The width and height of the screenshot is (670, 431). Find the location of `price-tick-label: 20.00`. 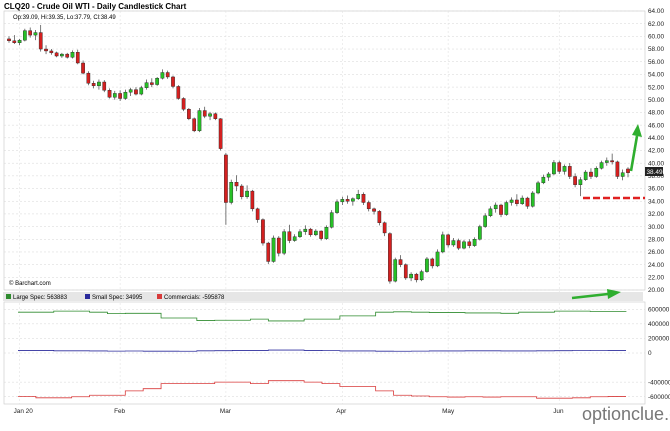

price-tick-label: 20.00 is located at coordinates (656, 290).